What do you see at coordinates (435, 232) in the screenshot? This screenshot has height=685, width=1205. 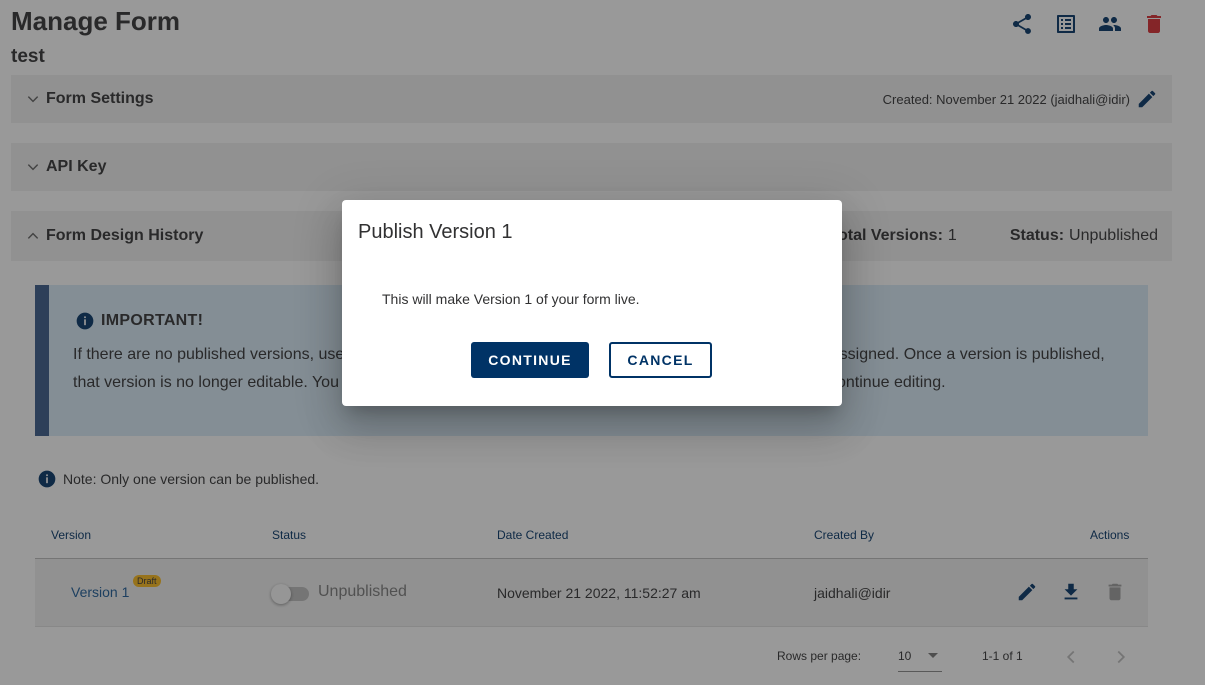 I see `dialog-title: Publish Version 1` at bounding box center [435, 232].